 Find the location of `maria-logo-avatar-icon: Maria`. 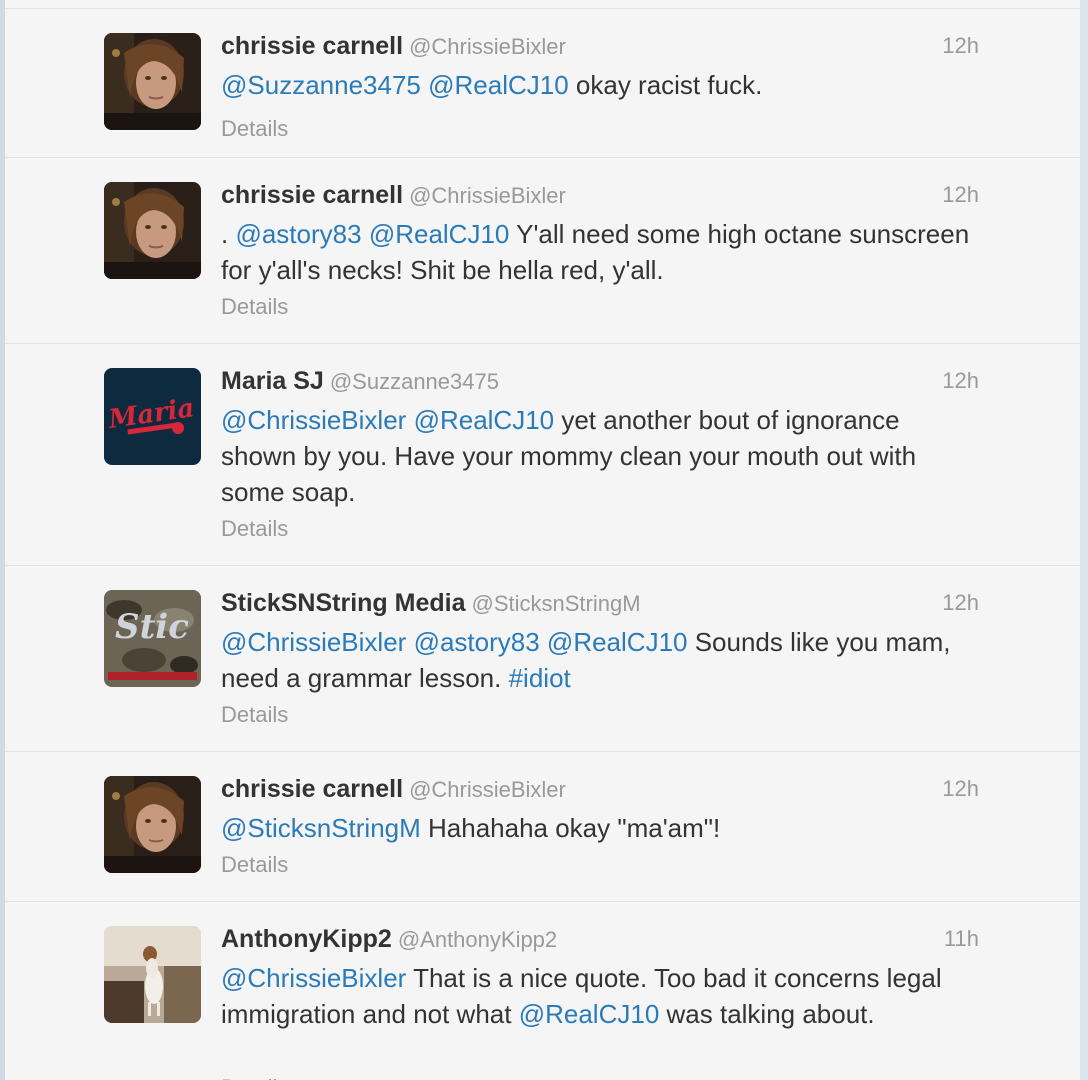

maria-logo-avatar-icon: Maria is located at coordinates (152, 416).